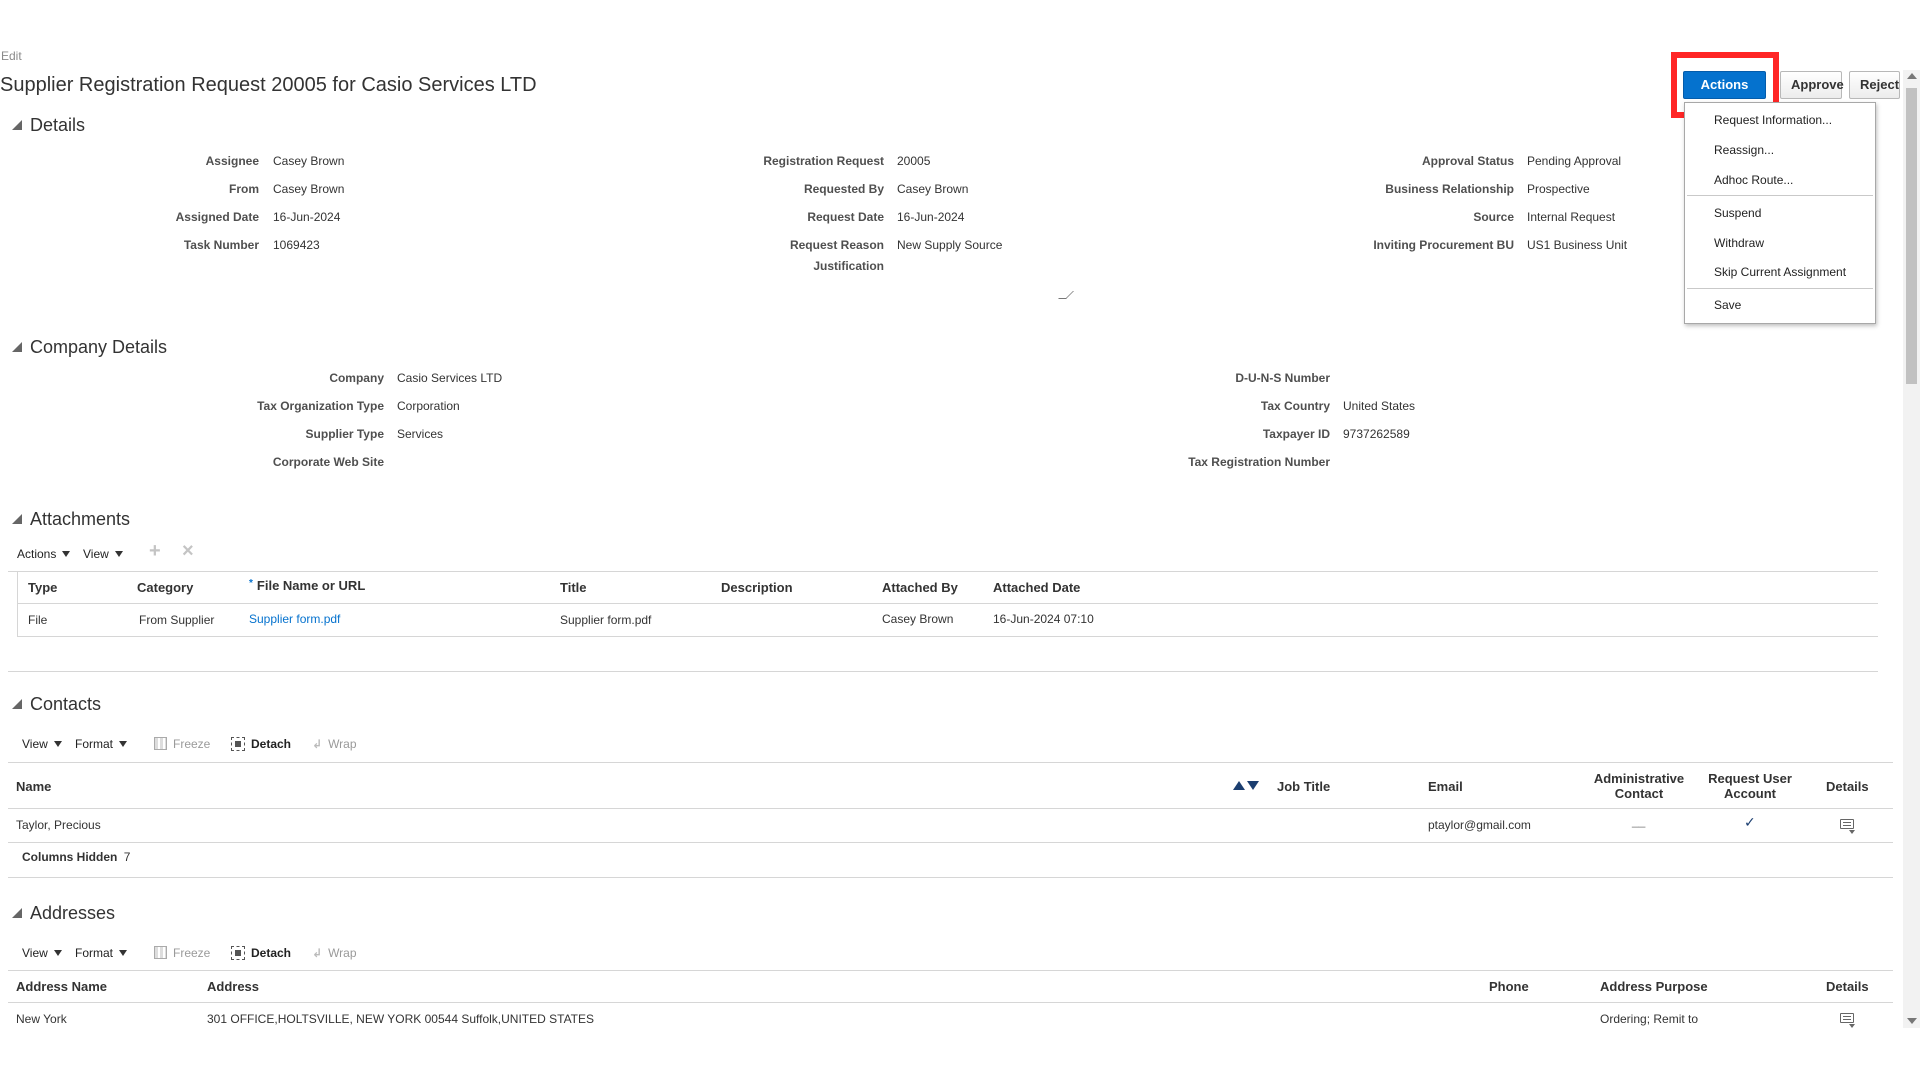  I want to click on scrollbar-thumb, so click(1911, 236).